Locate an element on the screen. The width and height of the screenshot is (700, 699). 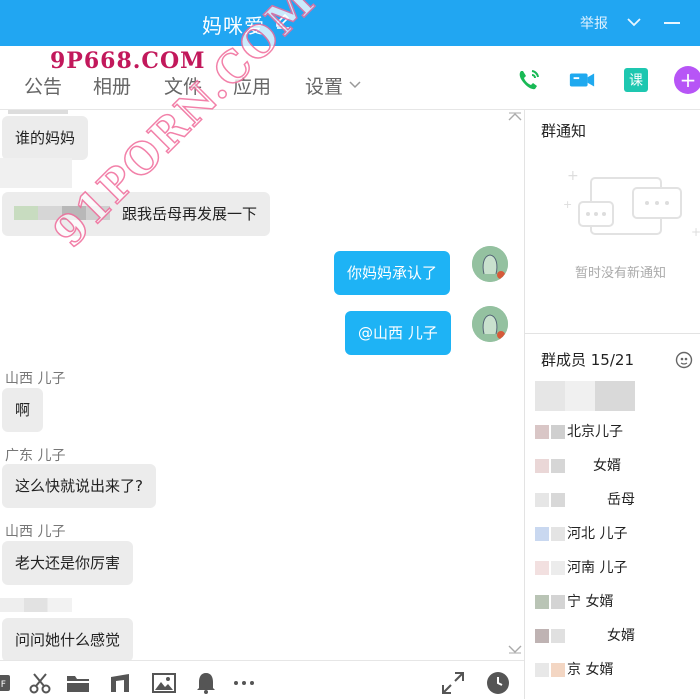
folder-icon is located at coordinates (78, 683).